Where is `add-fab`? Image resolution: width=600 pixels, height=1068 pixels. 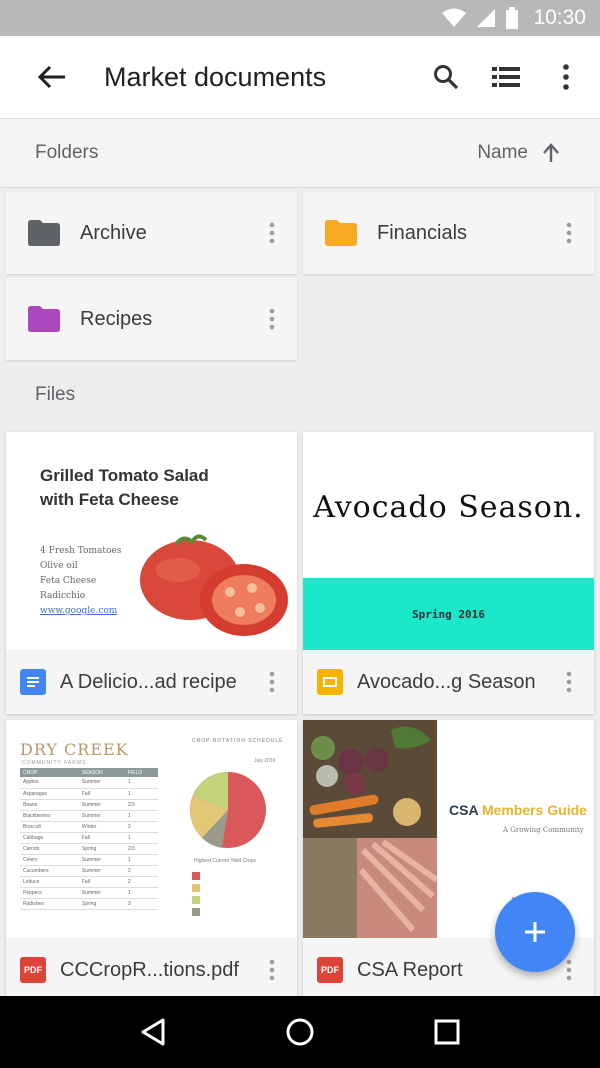 add-fab is located at coordinates (535, 932).